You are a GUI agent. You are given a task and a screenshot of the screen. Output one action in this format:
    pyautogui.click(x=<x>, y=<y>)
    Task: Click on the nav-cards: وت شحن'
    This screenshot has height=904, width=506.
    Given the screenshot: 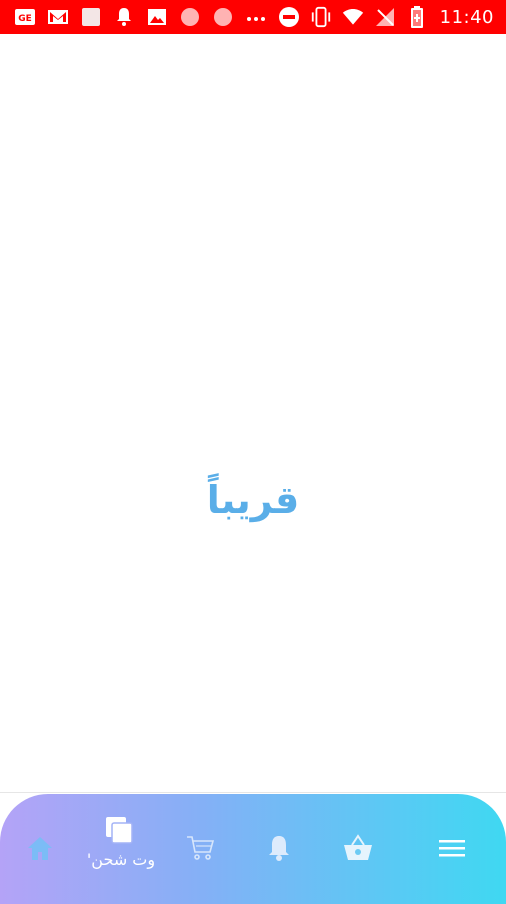 What is the action you would take?
    pyautogui.click(x=121, y=846)
    